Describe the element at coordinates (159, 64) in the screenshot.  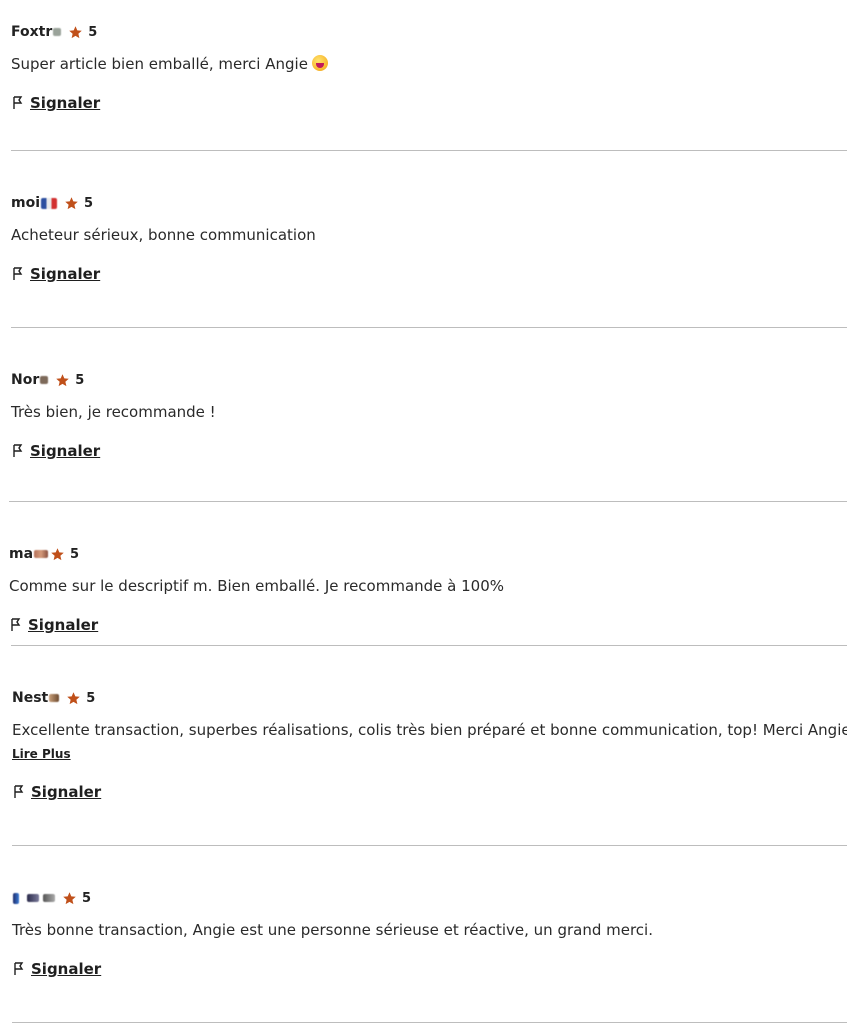
I see `review-text: Super article bien emballé, merci Angie` at that location.